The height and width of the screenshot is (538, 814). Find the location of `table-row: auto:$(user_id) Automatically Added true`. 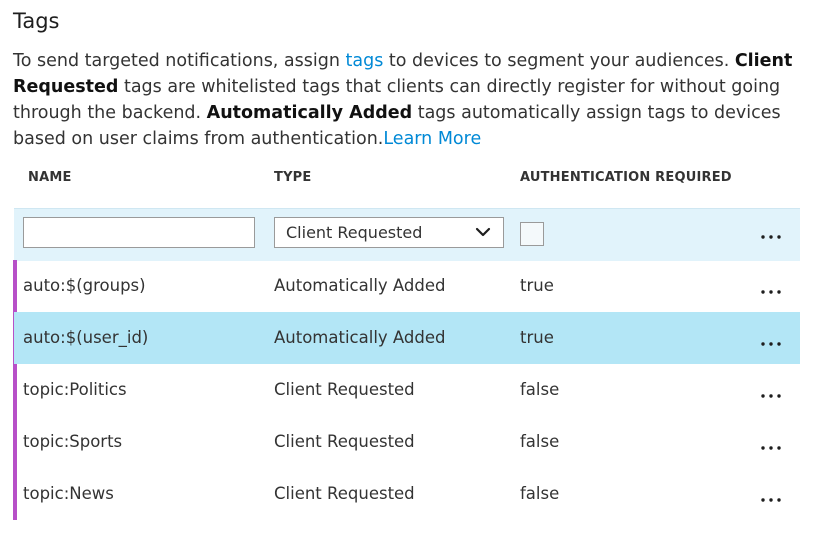

table-row: auto:$(user_id) Automatically Added true is located at coordinates (407, 338).